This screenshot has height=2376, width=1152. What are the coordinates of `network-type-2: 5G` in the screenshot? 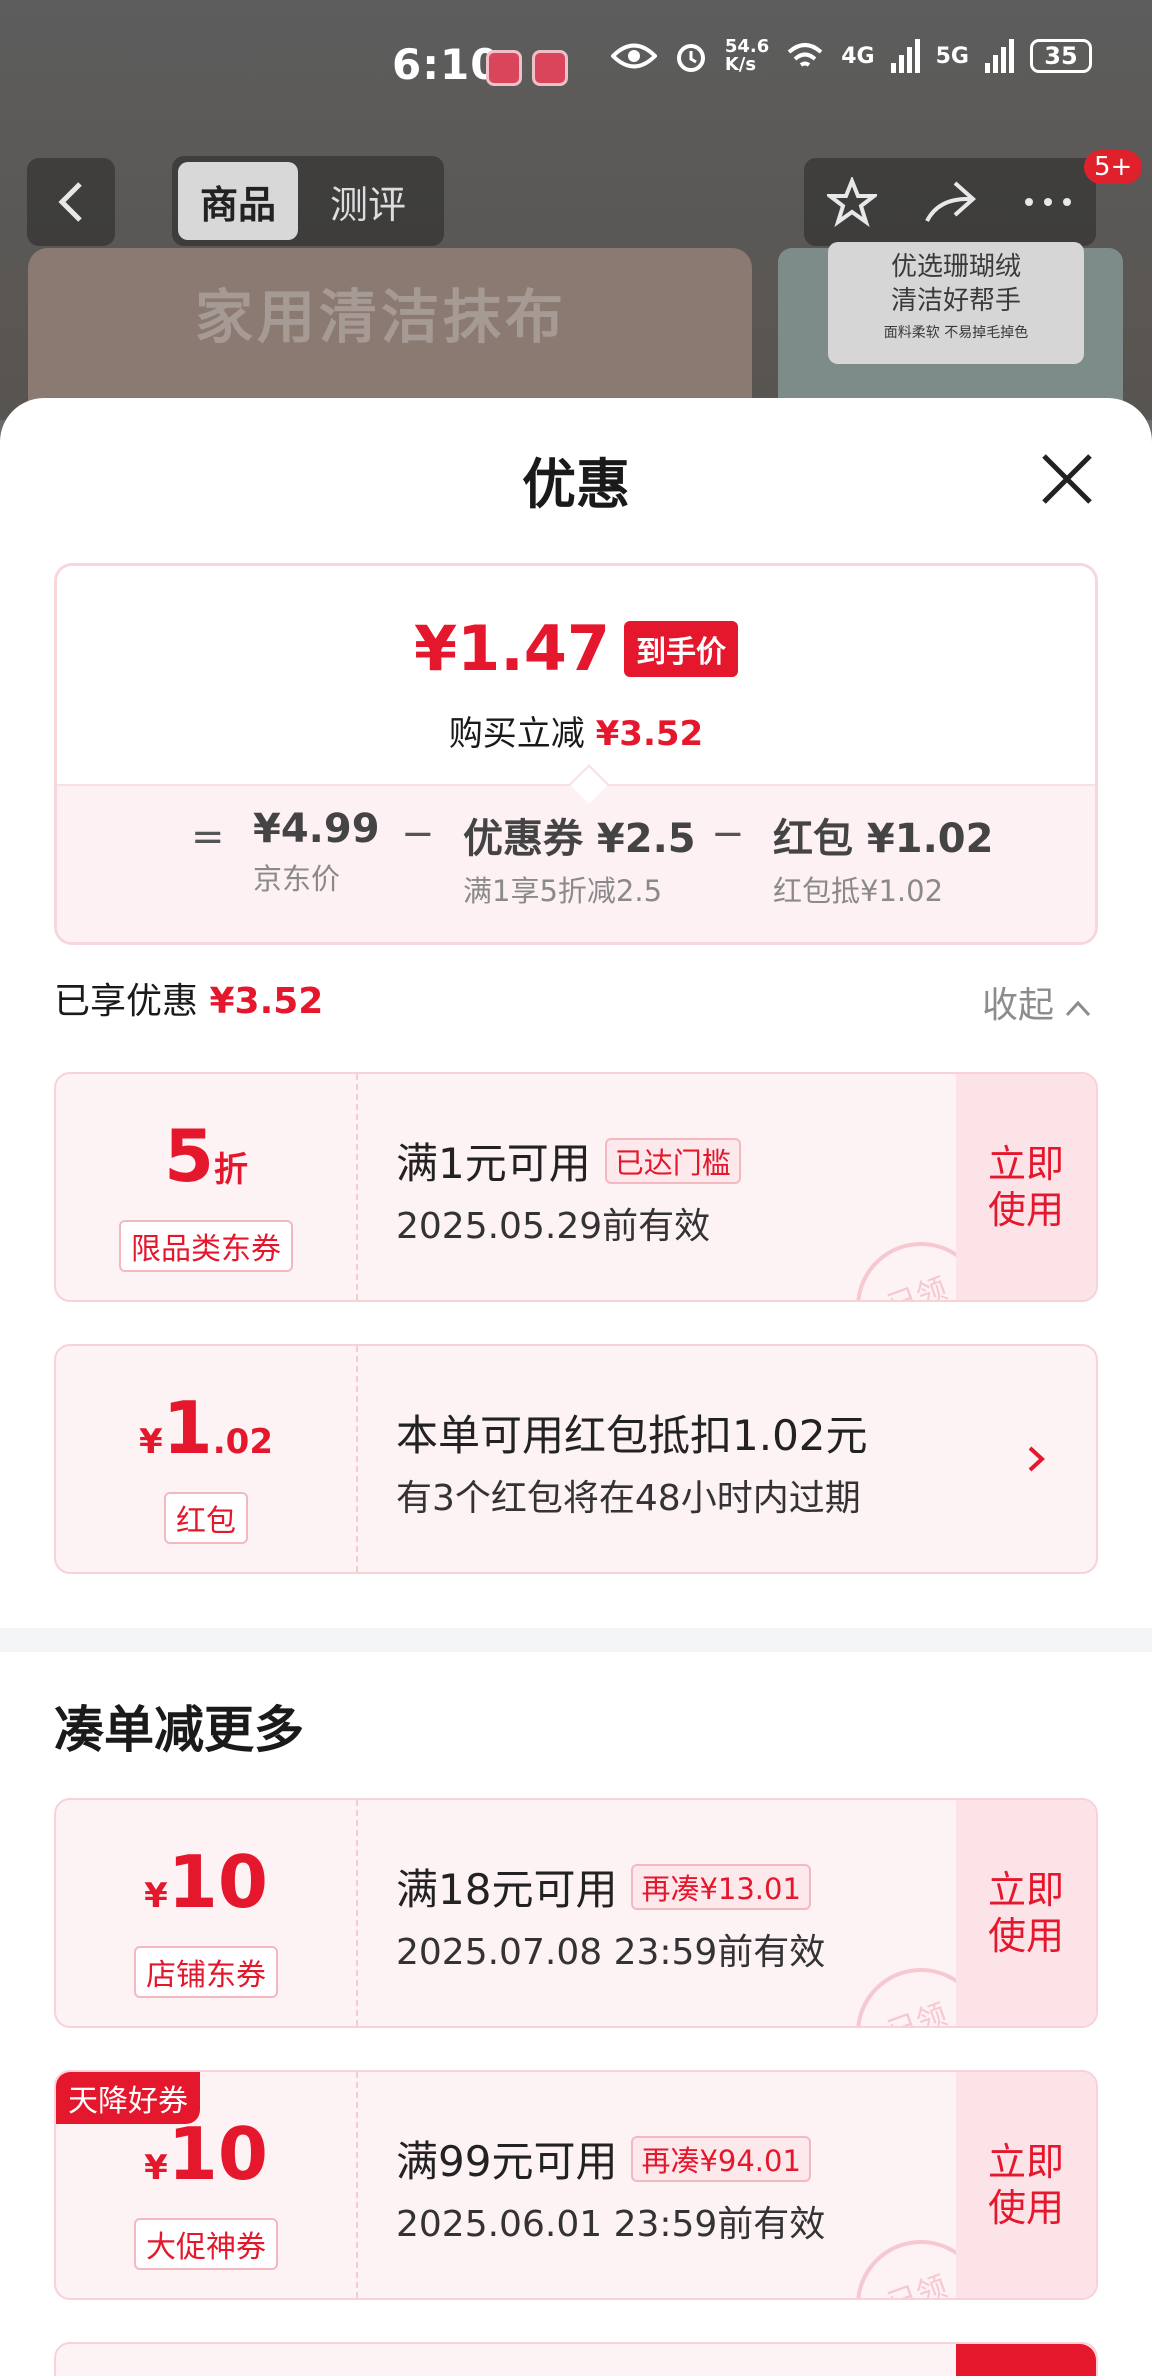 It's located at (952, 56).